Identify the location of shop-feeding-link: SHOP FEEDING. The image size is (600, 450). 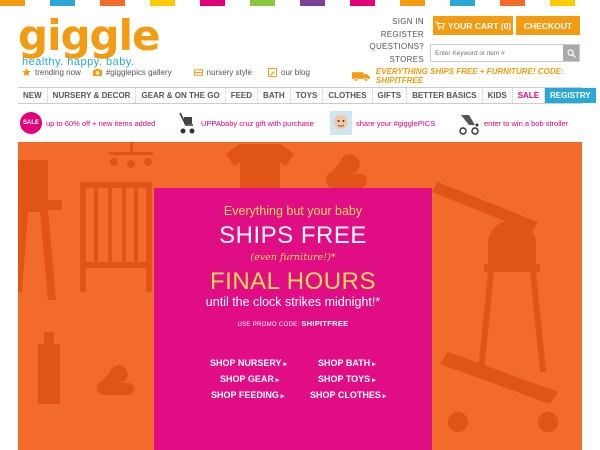
(247, 395).